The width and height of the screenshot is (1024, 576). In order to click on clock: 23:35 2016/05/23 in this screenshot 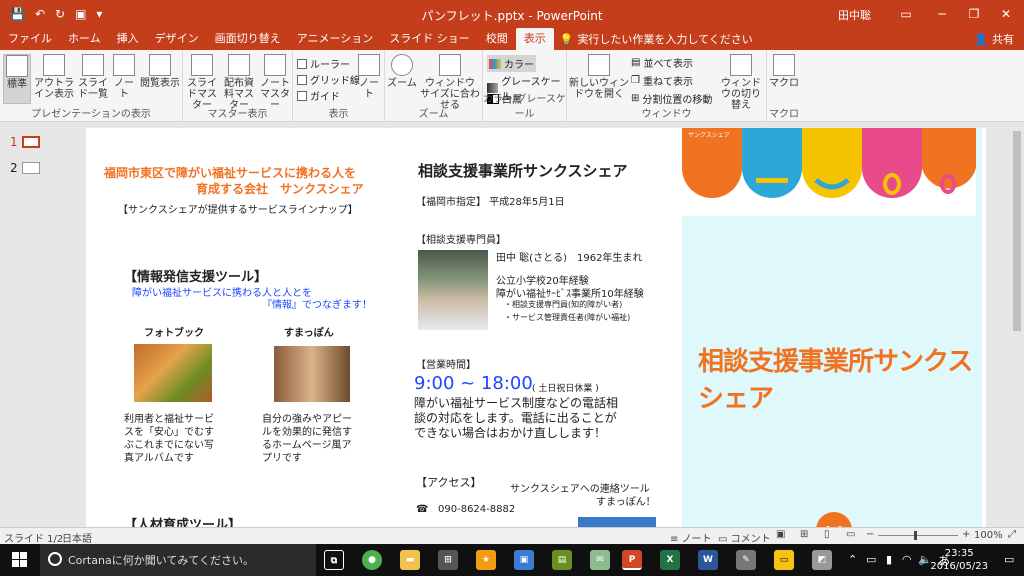, I will do `click(959, 560)`.